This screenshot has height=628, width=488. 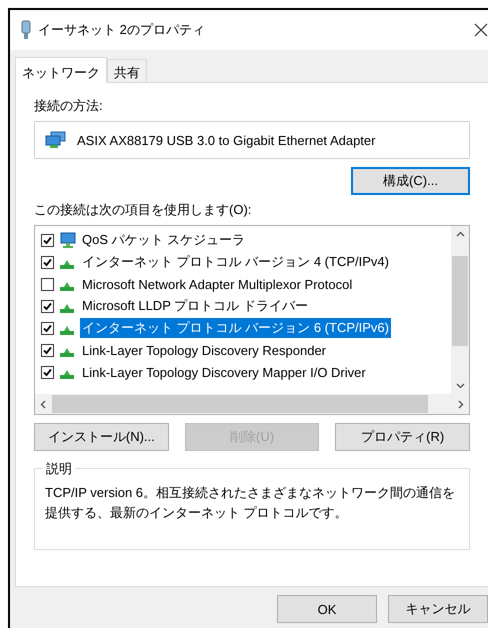 What do you see at coordinates (235, 262) in the screenshot?
I see `list-item: インターネット プロトコル バージョン 4 (TCP/IPv4)` at bounding box center [235, 262].